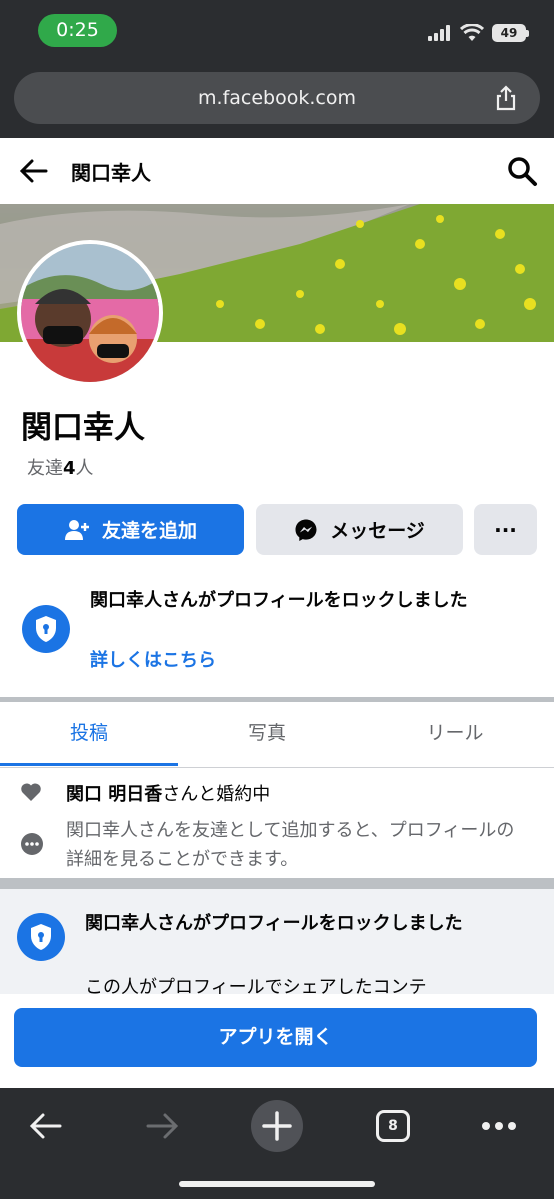 Image resolution: width=554 pixels, height=1199 pixels. I want to click on status-bar: 0:25 49, so click(277, 31).